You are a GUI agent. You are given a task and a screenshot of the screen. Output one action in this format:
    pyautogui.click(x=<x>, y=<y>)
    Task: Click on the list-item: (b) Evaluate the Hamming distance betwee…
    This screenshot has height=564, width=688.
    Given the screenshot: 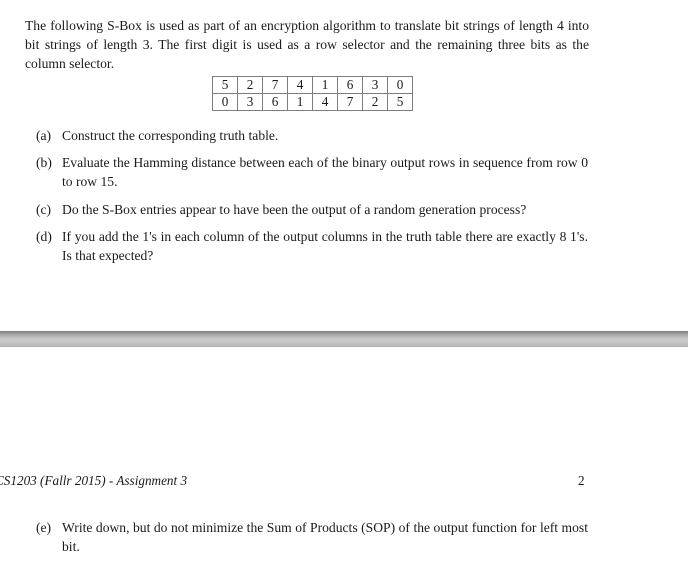 What is the action you would take?
    pyautogui.click(x=344, y=172)
    